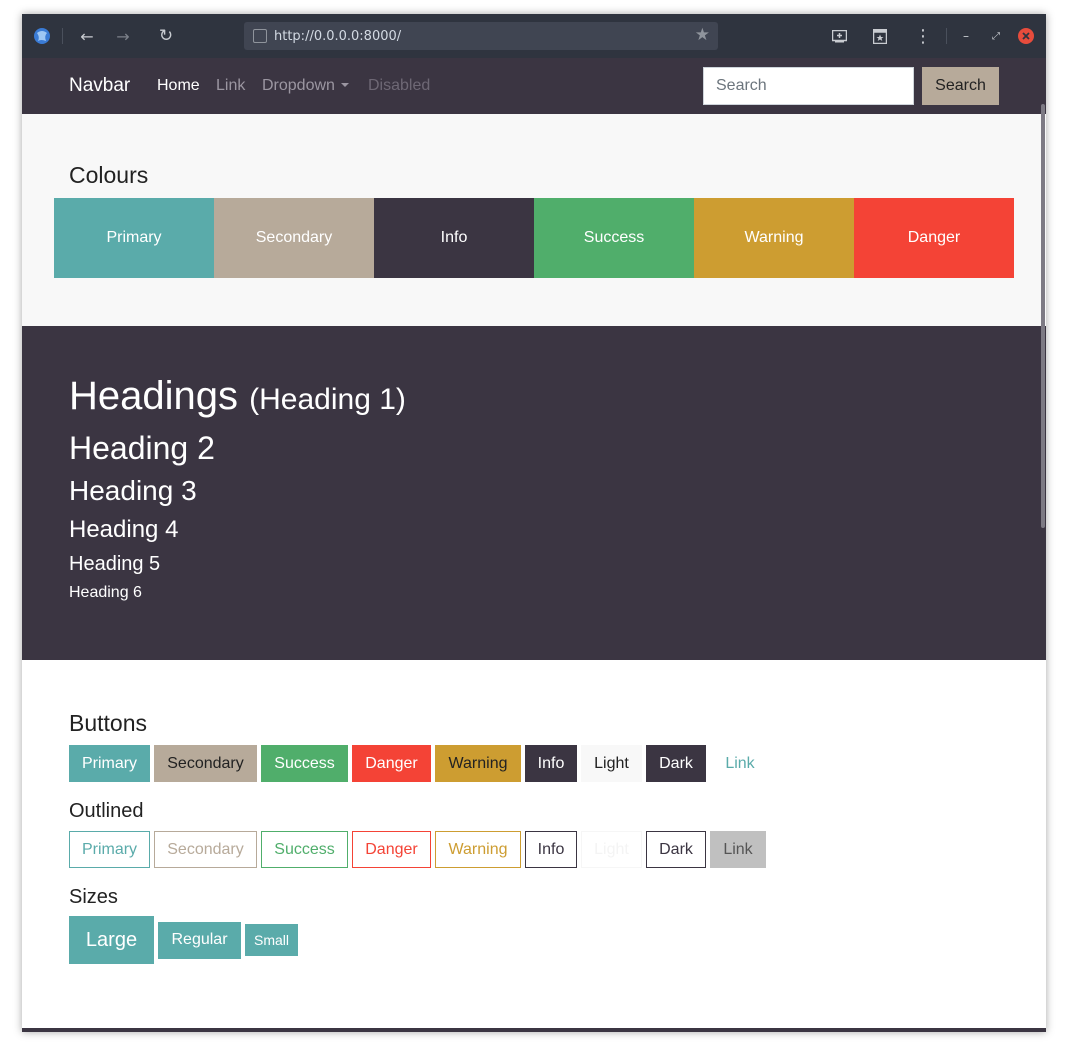 The width and height of the screenshot is (1068, 1063). Describe the element at coordinates (109, 763) in the screenshot. I see `btn-primary: Primary` at that location.